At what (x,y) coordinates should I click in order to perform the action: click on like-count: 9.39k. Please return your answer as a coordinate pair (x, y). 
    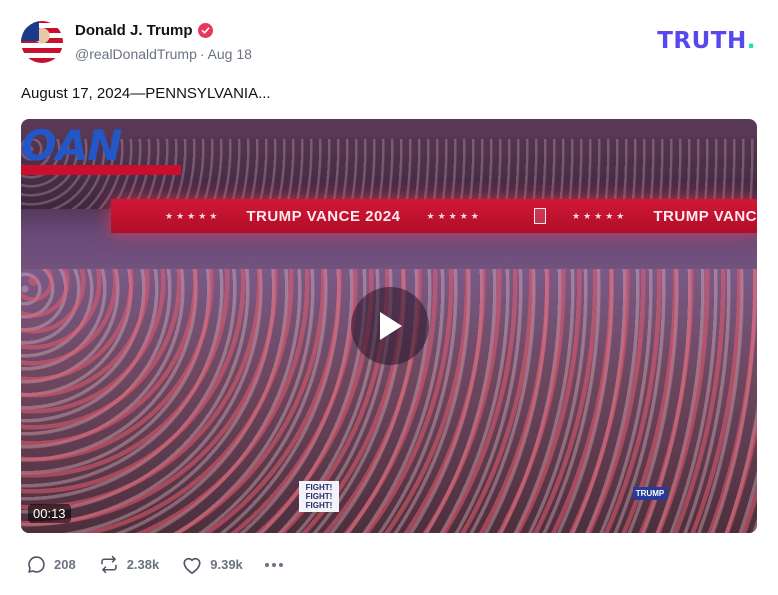
    Looking at the image, I should click on (226, 564).